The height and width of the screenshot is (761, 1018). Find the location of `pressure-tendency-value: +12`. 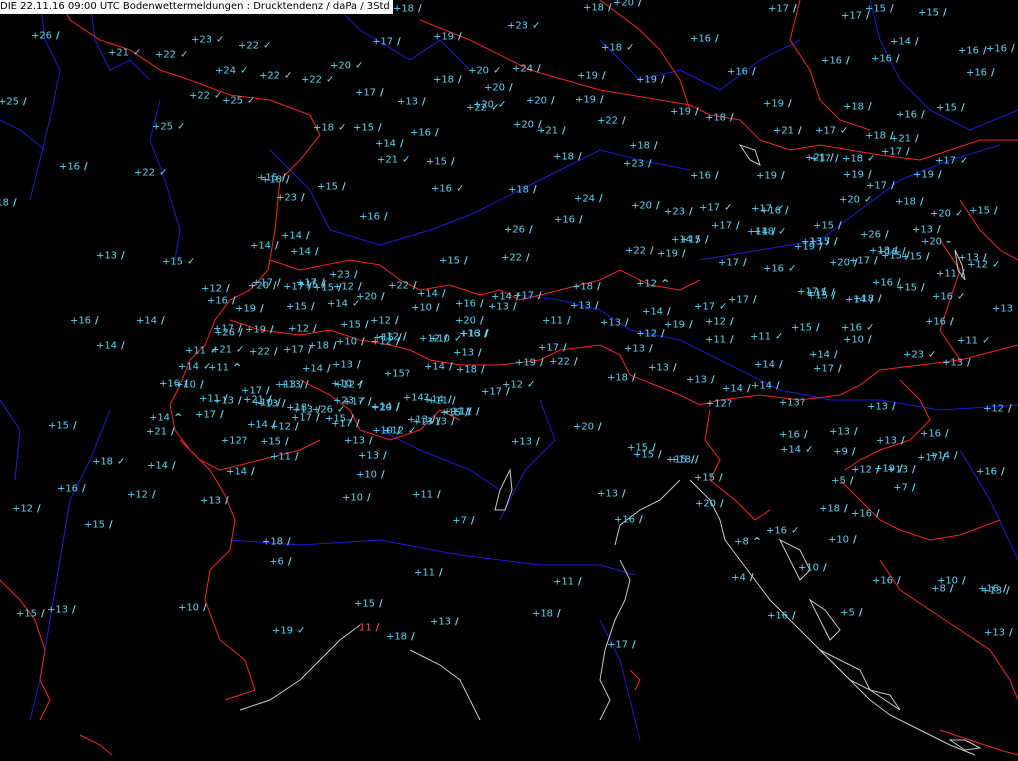

pressure-tendency-value: +12 is located at coordinates (646, 284).